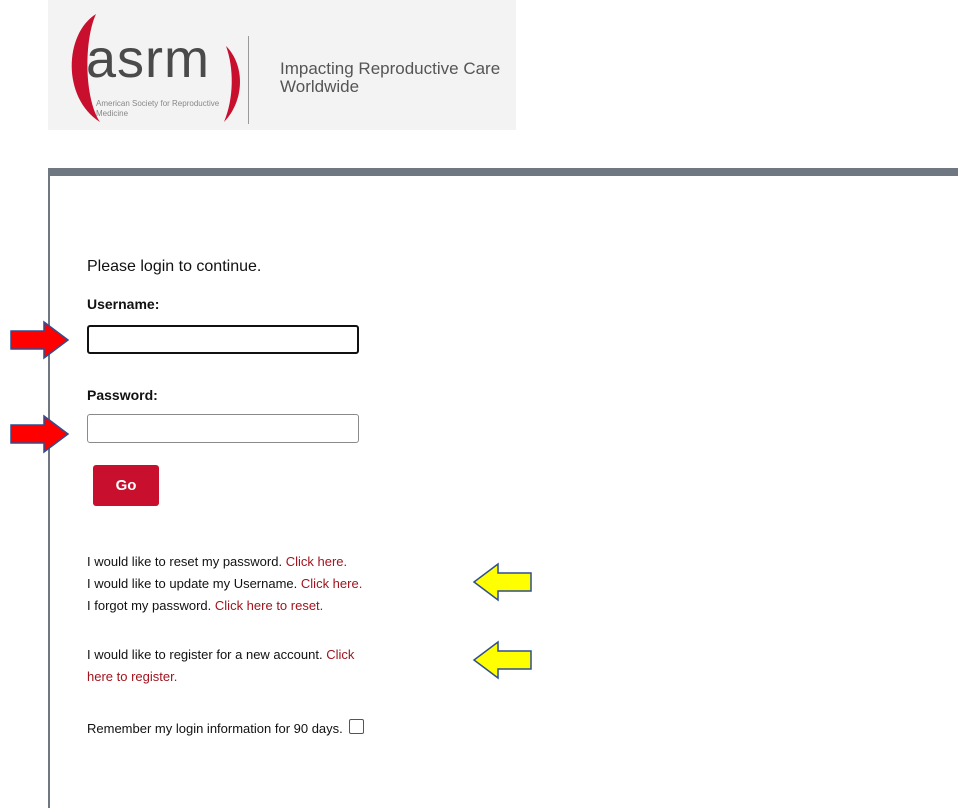  Describe the element at coordinates (123, 304) in the screenshot. I see `username-label: Username:` at that location.